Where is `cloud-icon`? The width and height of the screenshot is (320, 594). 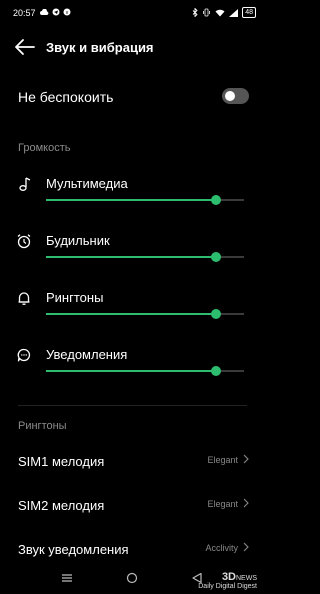 cloud-icon is located at coordinates (44, 11).